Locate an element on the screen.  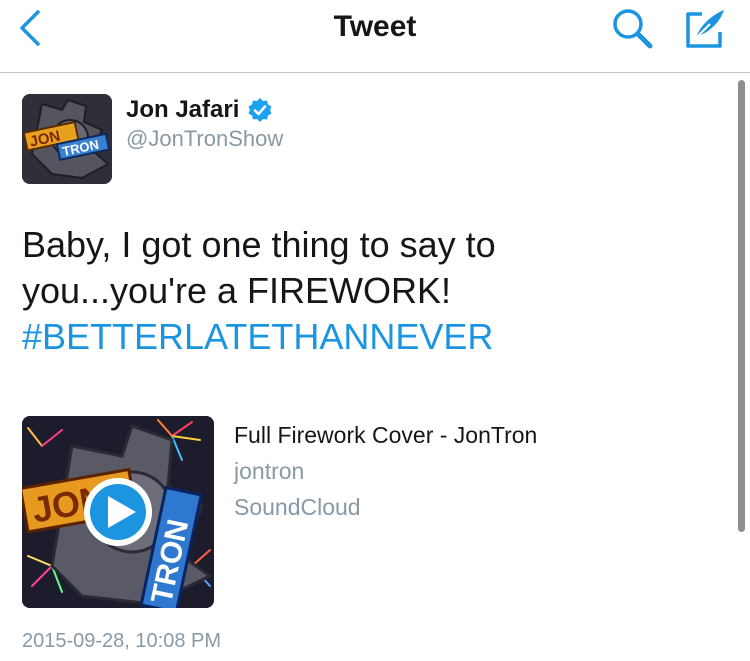
author-display-name: Jon Jafari is located at coordinates (182, 110).